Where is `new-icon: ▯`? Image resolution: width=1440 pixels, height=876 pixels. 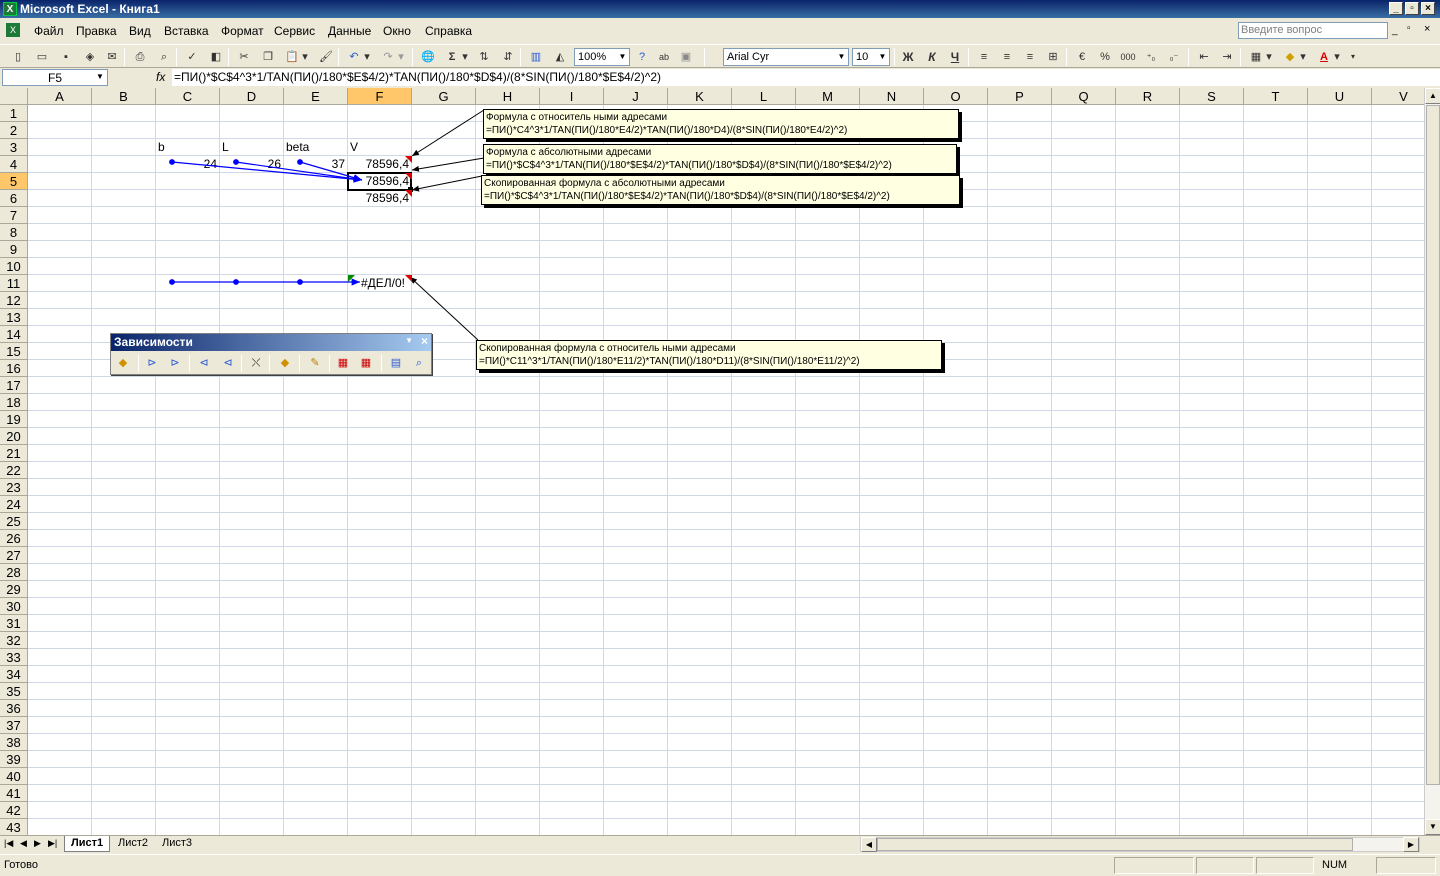
new-icon: ▯ is located at coordinates (18, 57).